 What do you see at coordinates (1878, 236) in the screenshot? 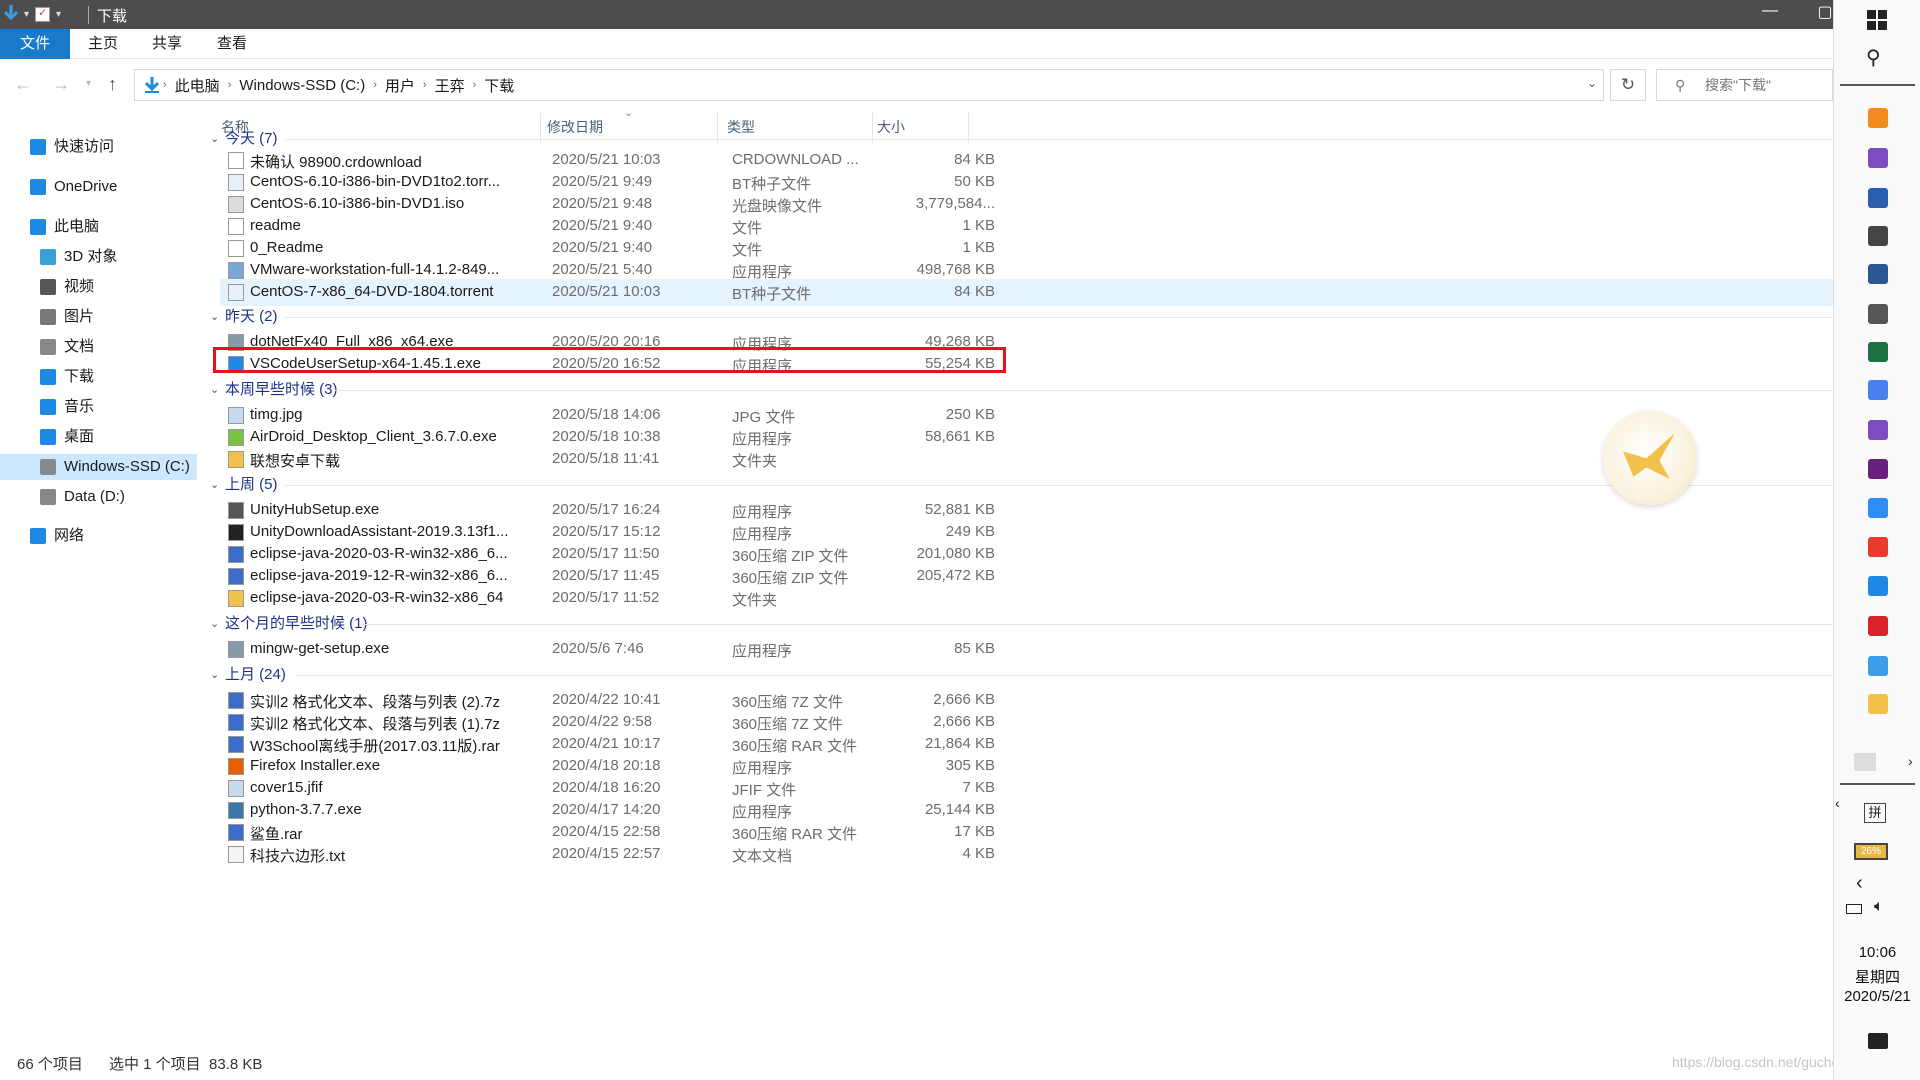
I see `unity-icon` at bounding box center [1878, 236].